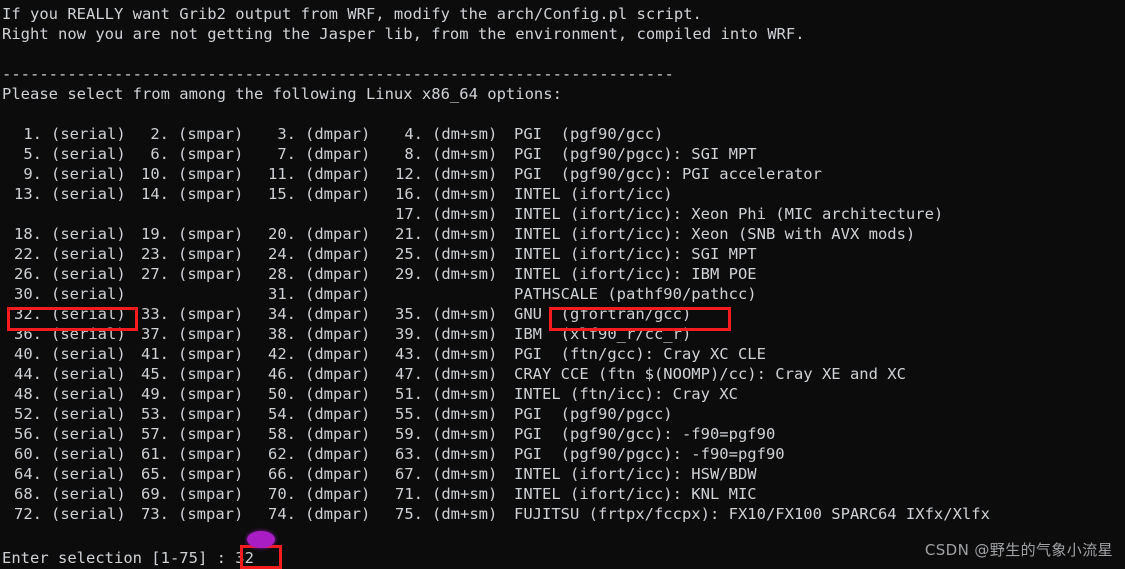  I want to click on option-number: 46., so click(276, 374).